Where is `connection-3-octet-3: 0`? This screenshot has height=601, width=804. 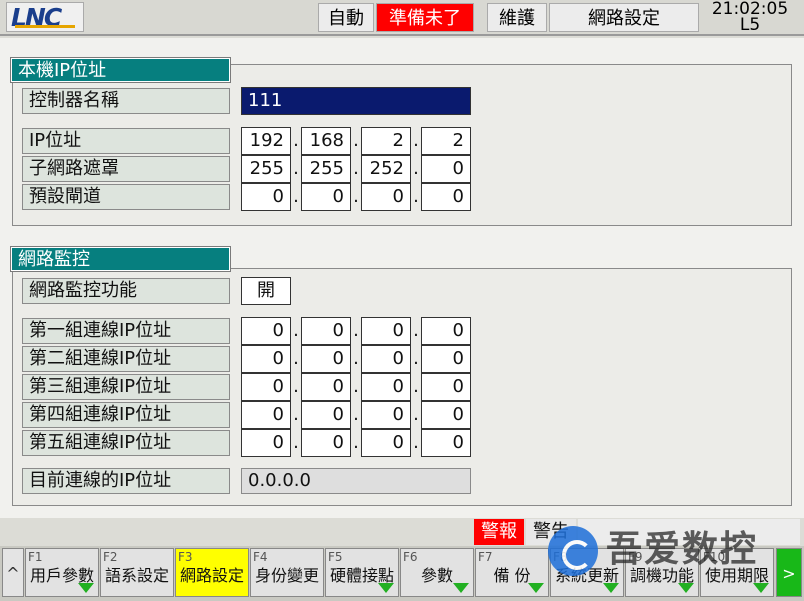
connection-3-octet-3: 0 is located at coordinates (386, 387).